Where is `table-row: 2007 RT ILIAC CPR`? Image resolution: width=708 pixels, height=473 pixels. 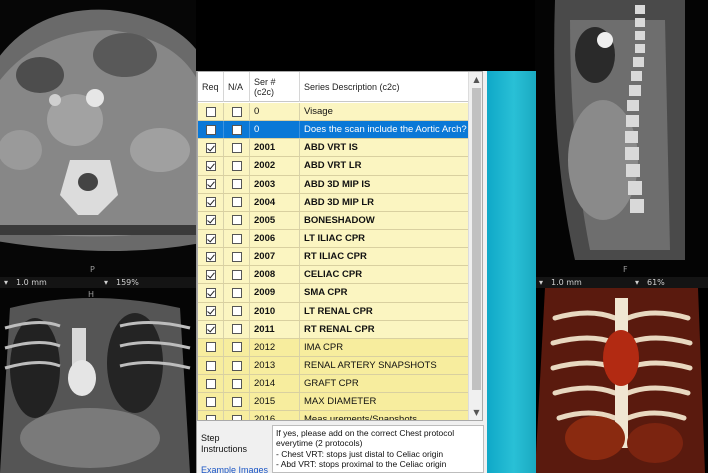 table-row: 2007 RT ILIAC CPR is located at coordinates (333, 257).